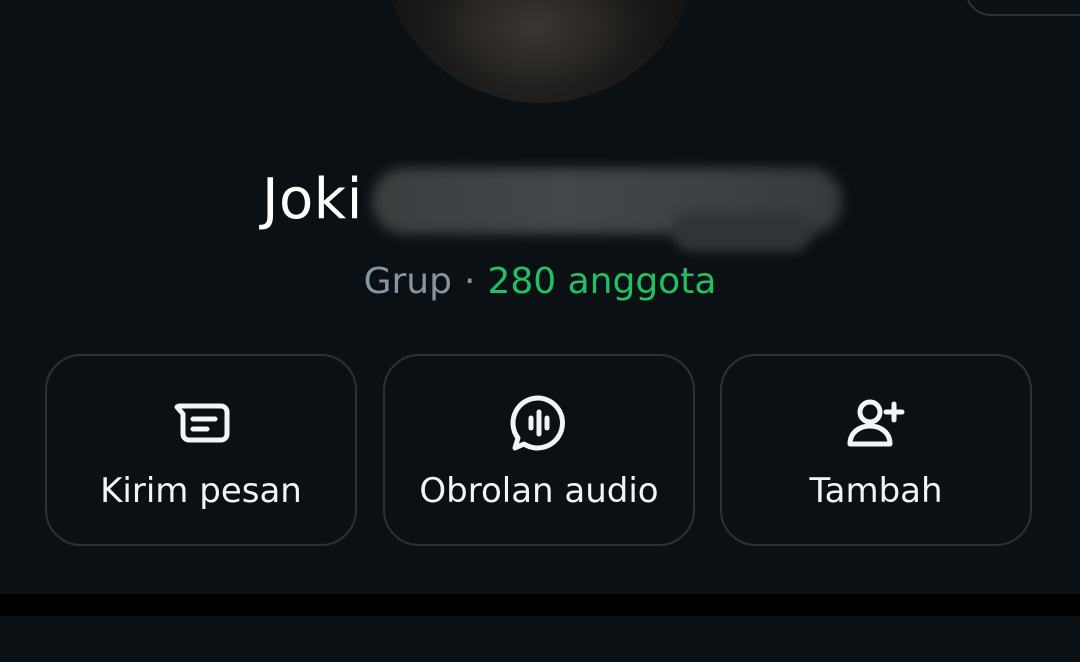 This screenshot has width=1080, height=662. Describe the element at coordinates (537, 423) in the screenshot. I see `audio-chat-icon` at that location.